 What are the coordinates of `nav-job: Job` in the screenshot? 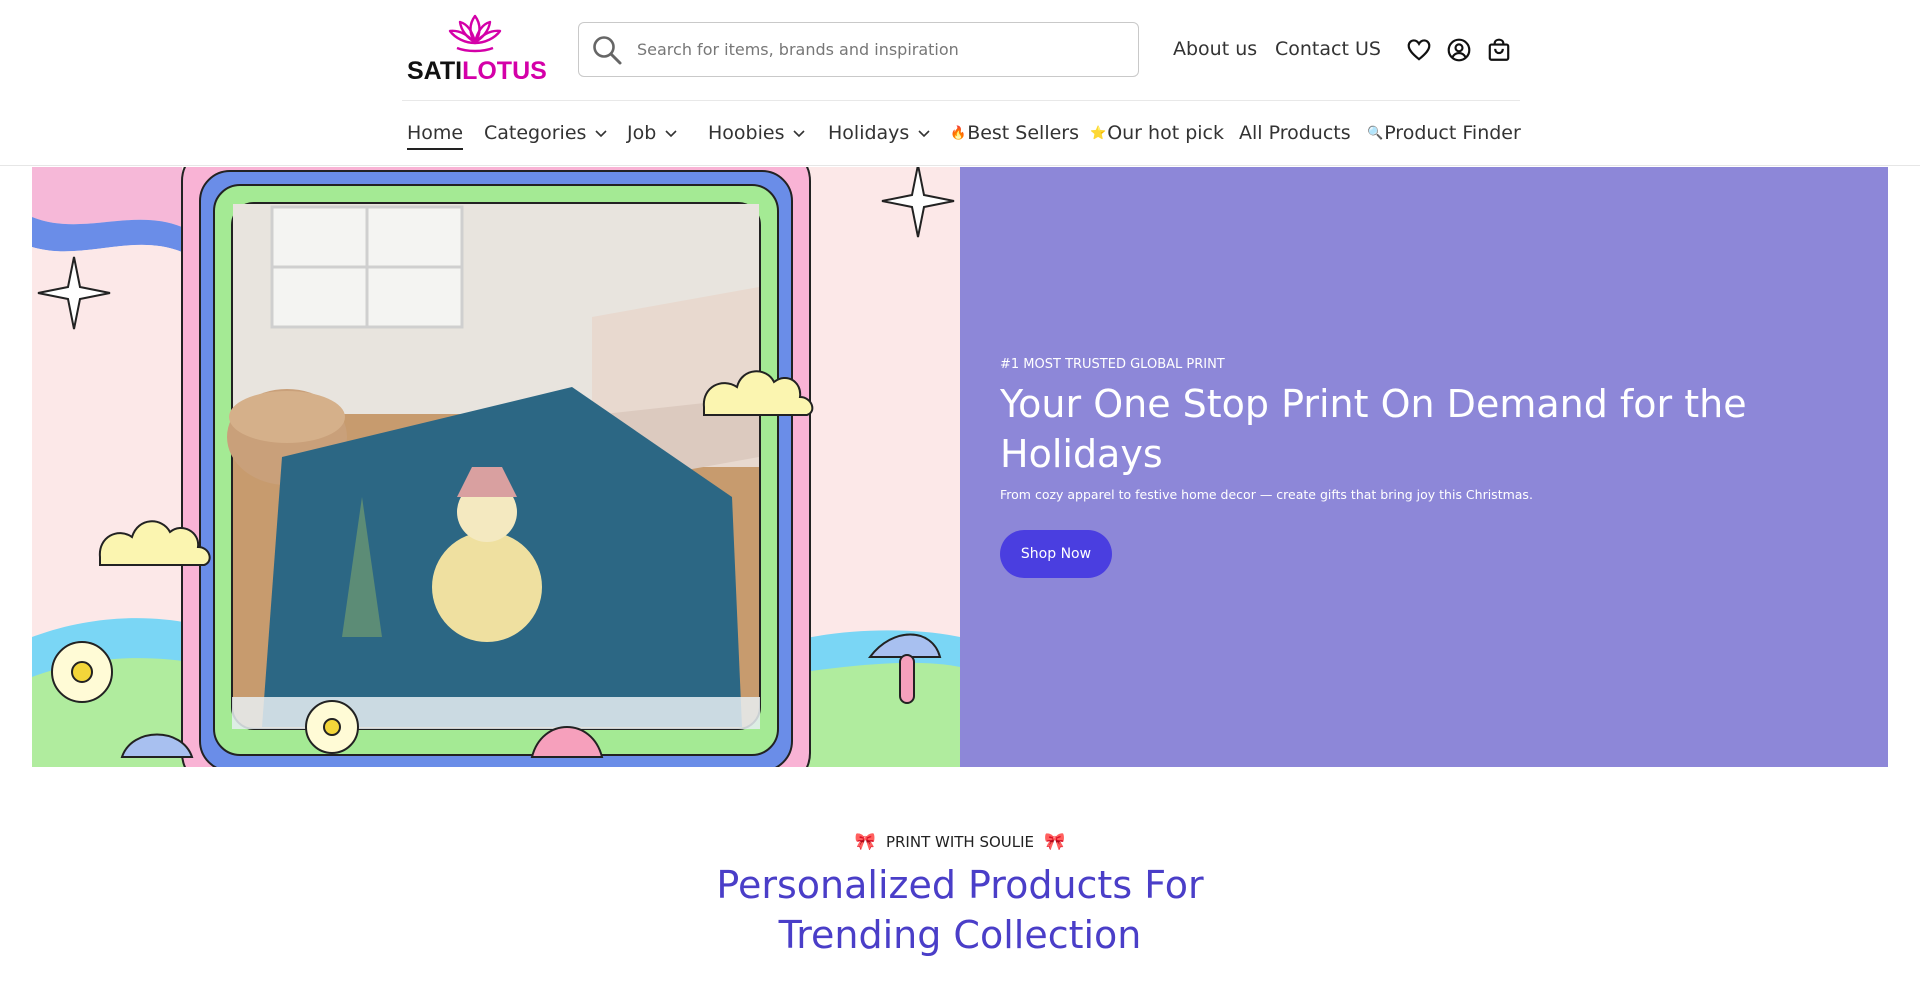 It's located at (652, 133).